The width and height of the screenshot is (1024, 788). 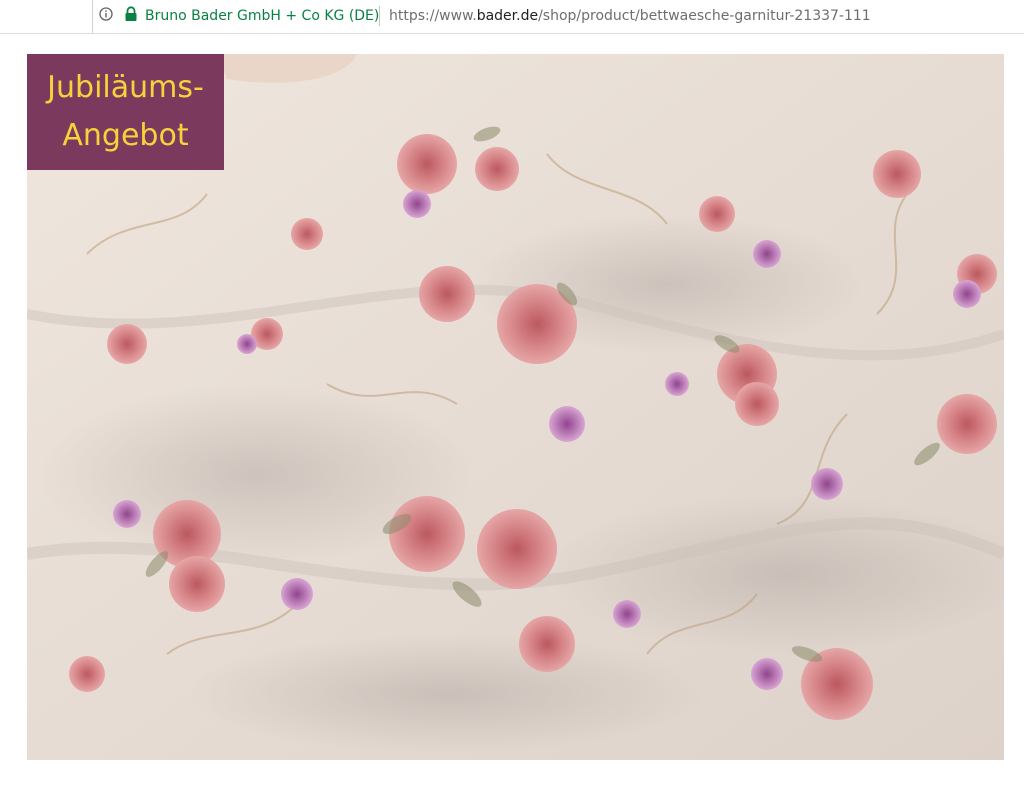 What do you see at coordinates (131, 14) in the screenshot?
I see `lock-icon` at bounding box center [131, 14].